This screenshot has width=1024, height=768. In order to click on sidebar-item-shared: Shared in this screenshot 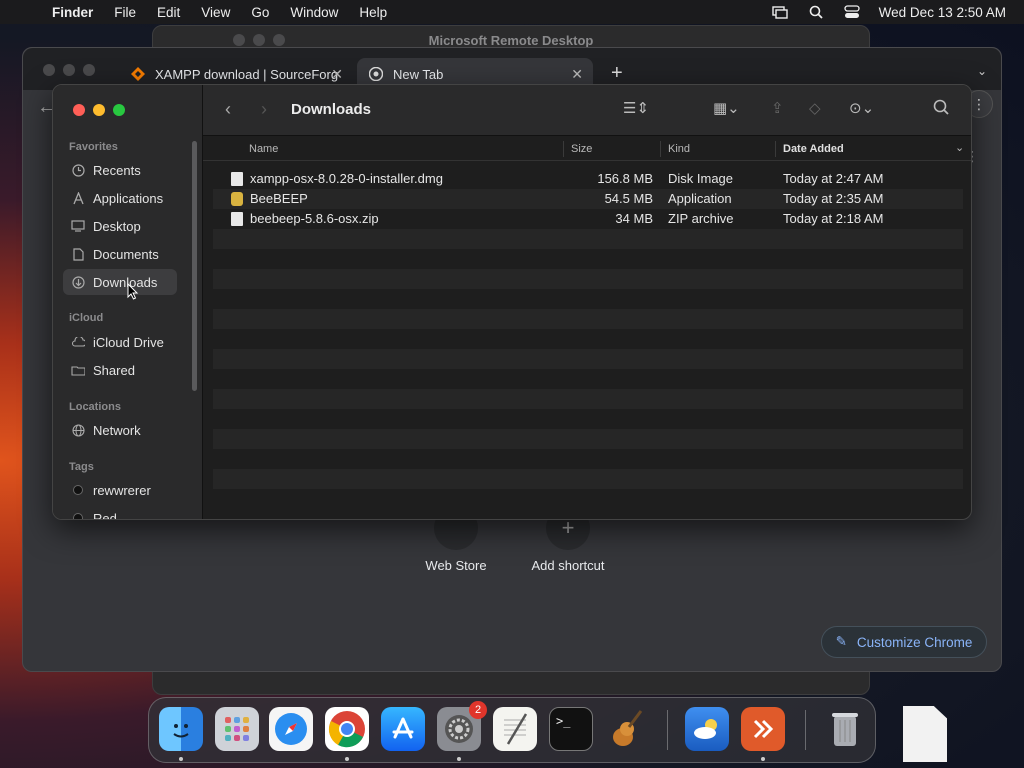, I will do `click(120, 370)`.